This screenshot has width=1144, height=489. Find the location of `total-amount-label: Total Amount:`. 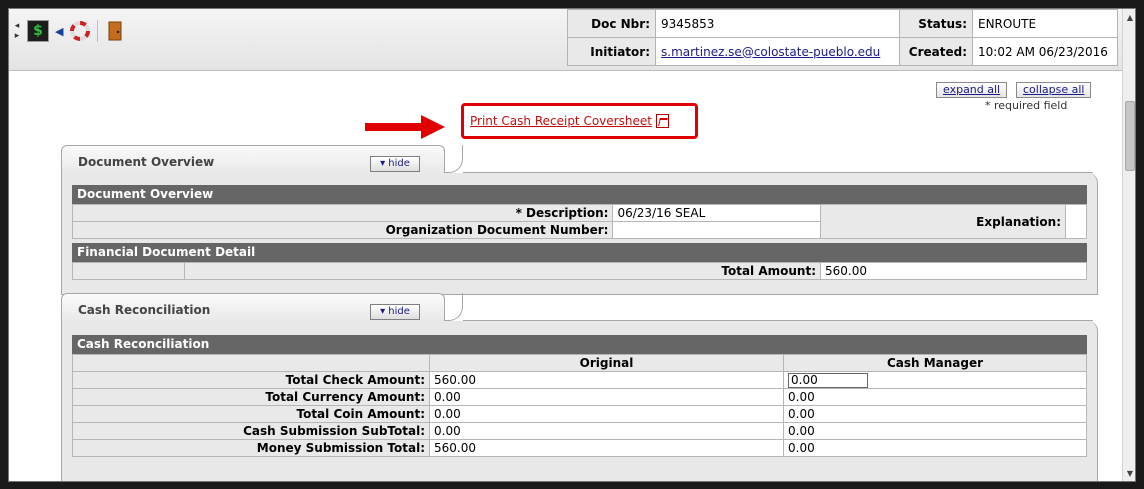

total-amount-label: Total Amount: is located at coordinates (502, 271).